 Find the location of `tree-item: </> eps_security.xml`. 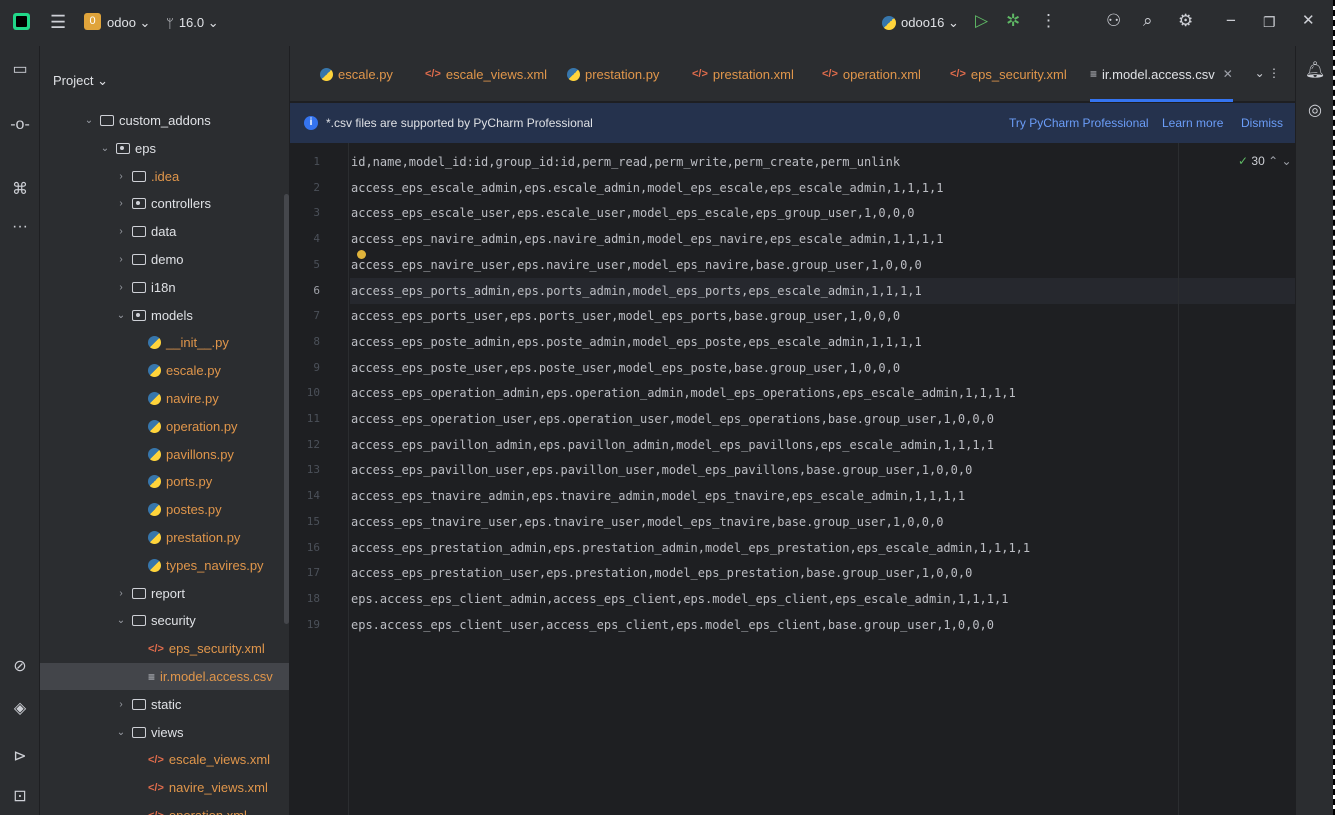

tree-item: </> eps_security.xml is located at coordinates (164, 648).